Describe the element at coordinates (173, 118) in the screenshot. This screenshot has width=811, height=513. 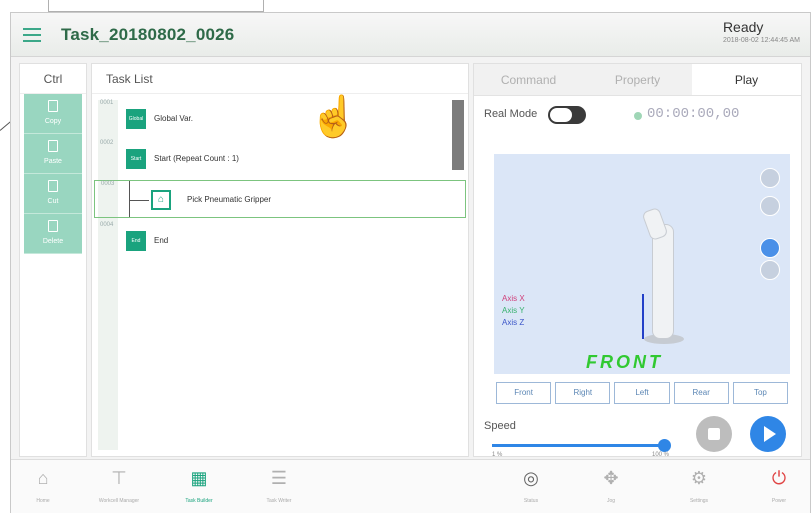
I see `row-label: Global Var.` at that location.